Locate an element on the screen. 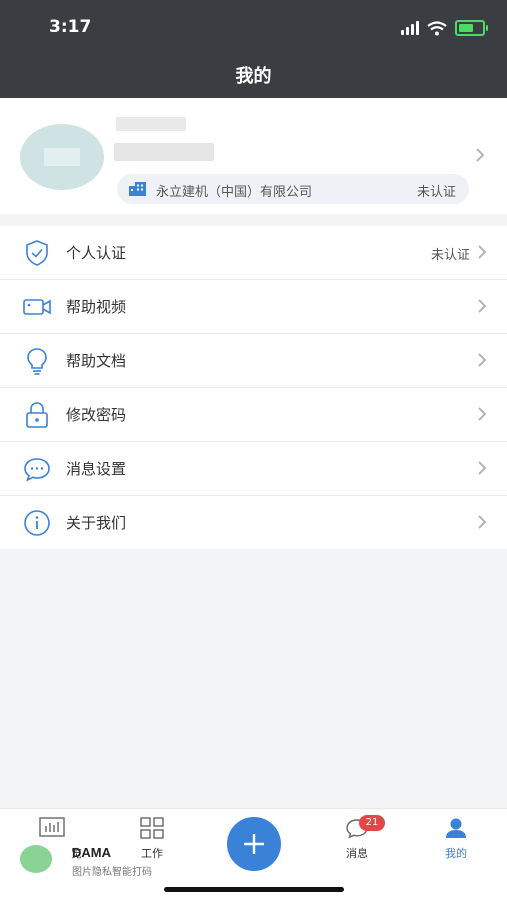 Image resolution: width=507 pixels, height=901 pixels. lock-icon is located at coordinates (37, 415).